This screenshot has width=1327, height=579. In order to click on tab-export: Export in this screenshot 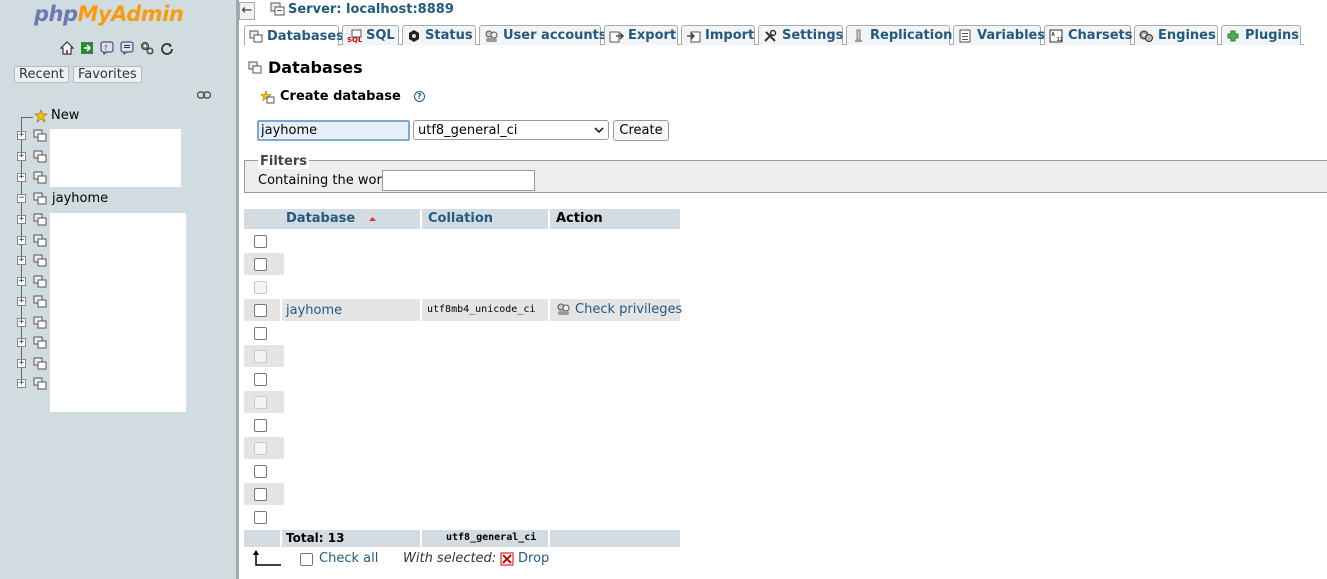, I will do `click(641, 35)`.